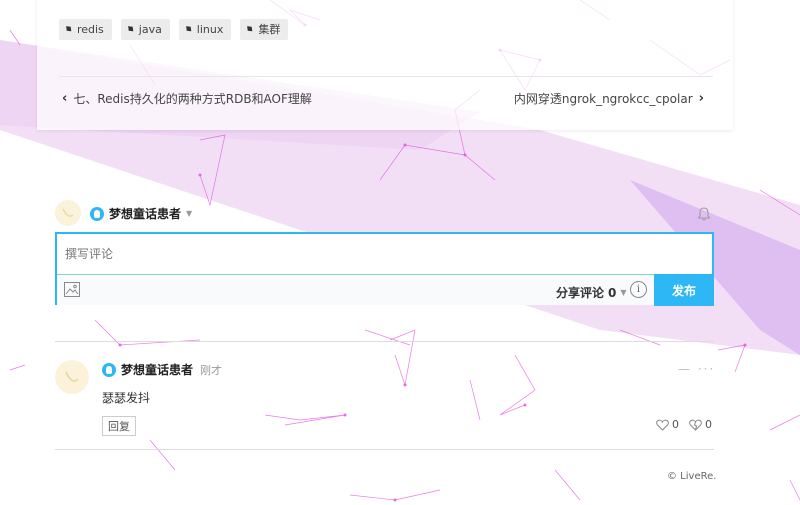 This screenshot has height=505, width=800. I want to click on tag-list: ♦ redis ♦ java ♦ linux ♦ 集群, so click(174, 29).